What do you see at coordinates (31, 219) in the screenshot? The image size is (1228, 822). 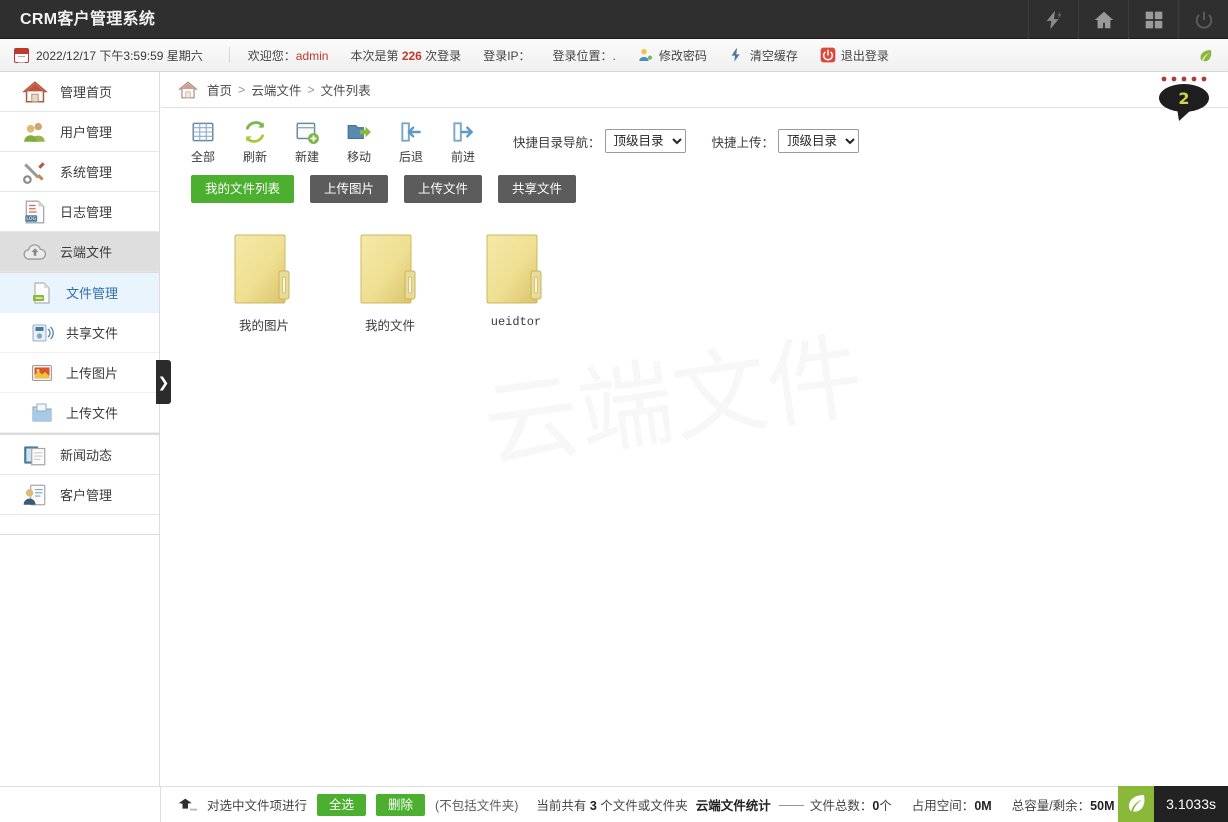 I see `svg-text: LOG` at bounding box center [31, 219].